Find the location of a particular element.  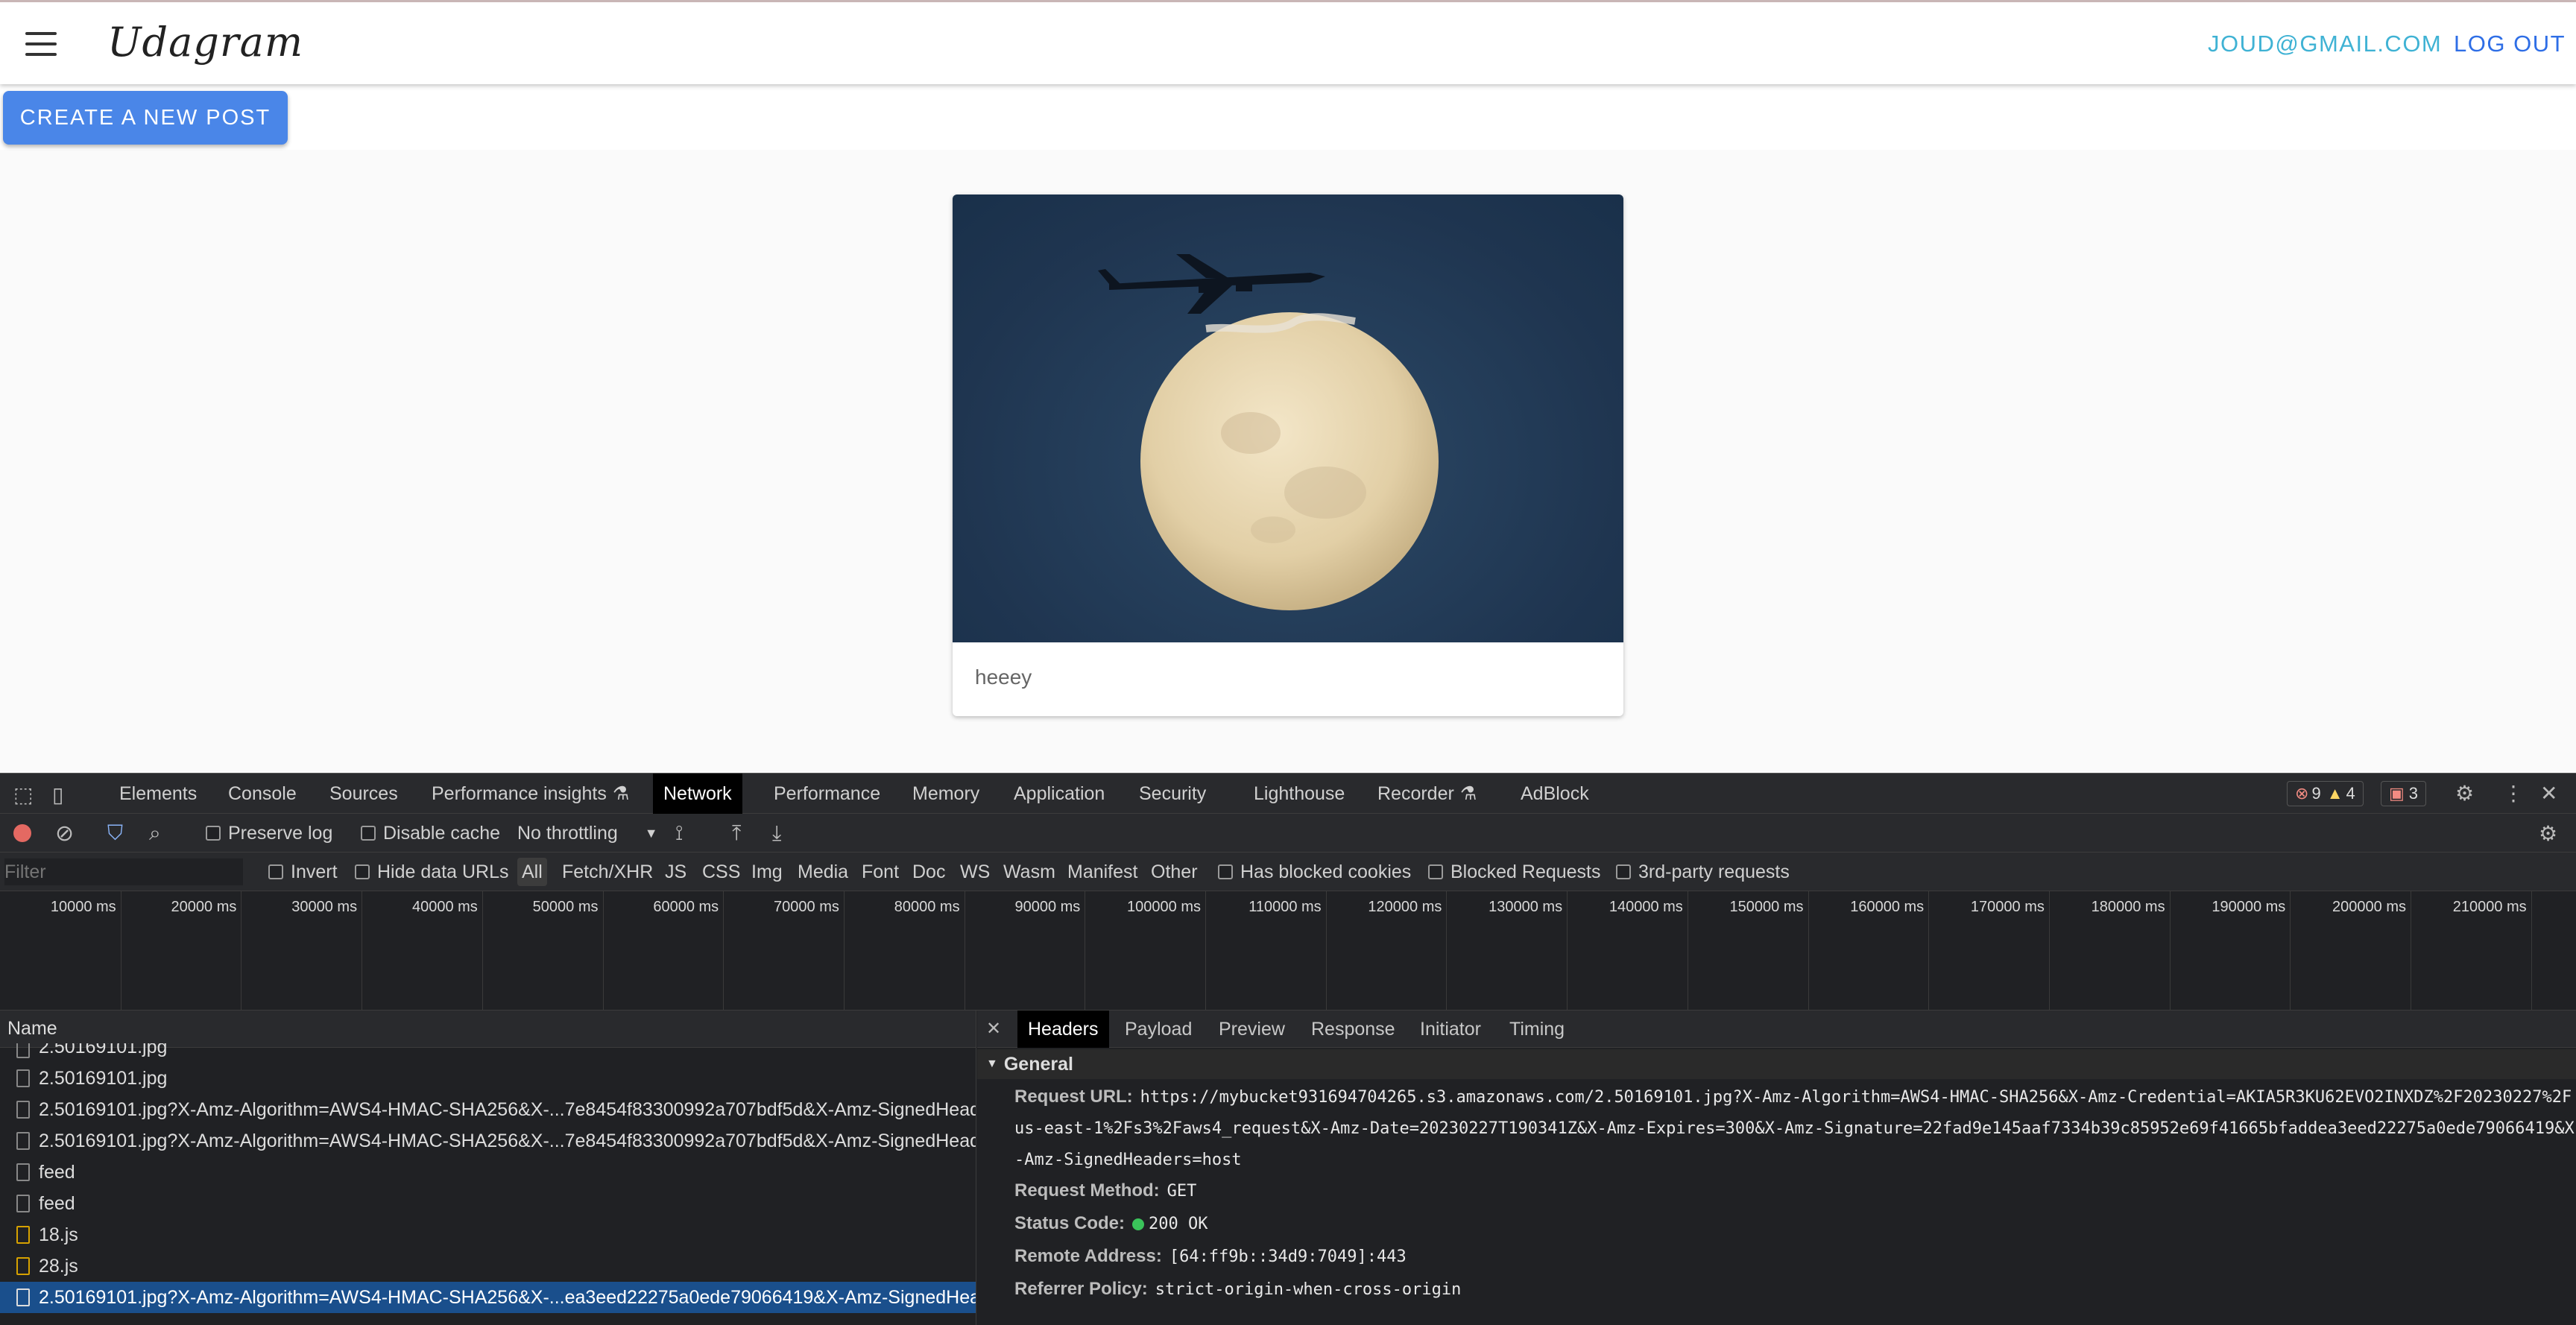

filter-icon: ⛉ is located at coordinates (115, 833).